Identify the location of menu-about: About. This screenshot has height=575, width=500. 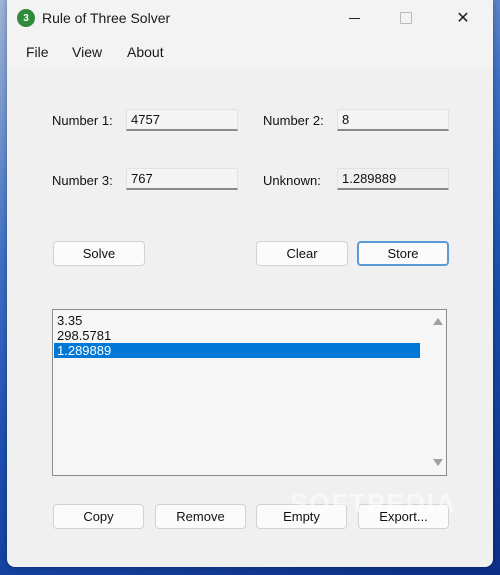
(145, 52).